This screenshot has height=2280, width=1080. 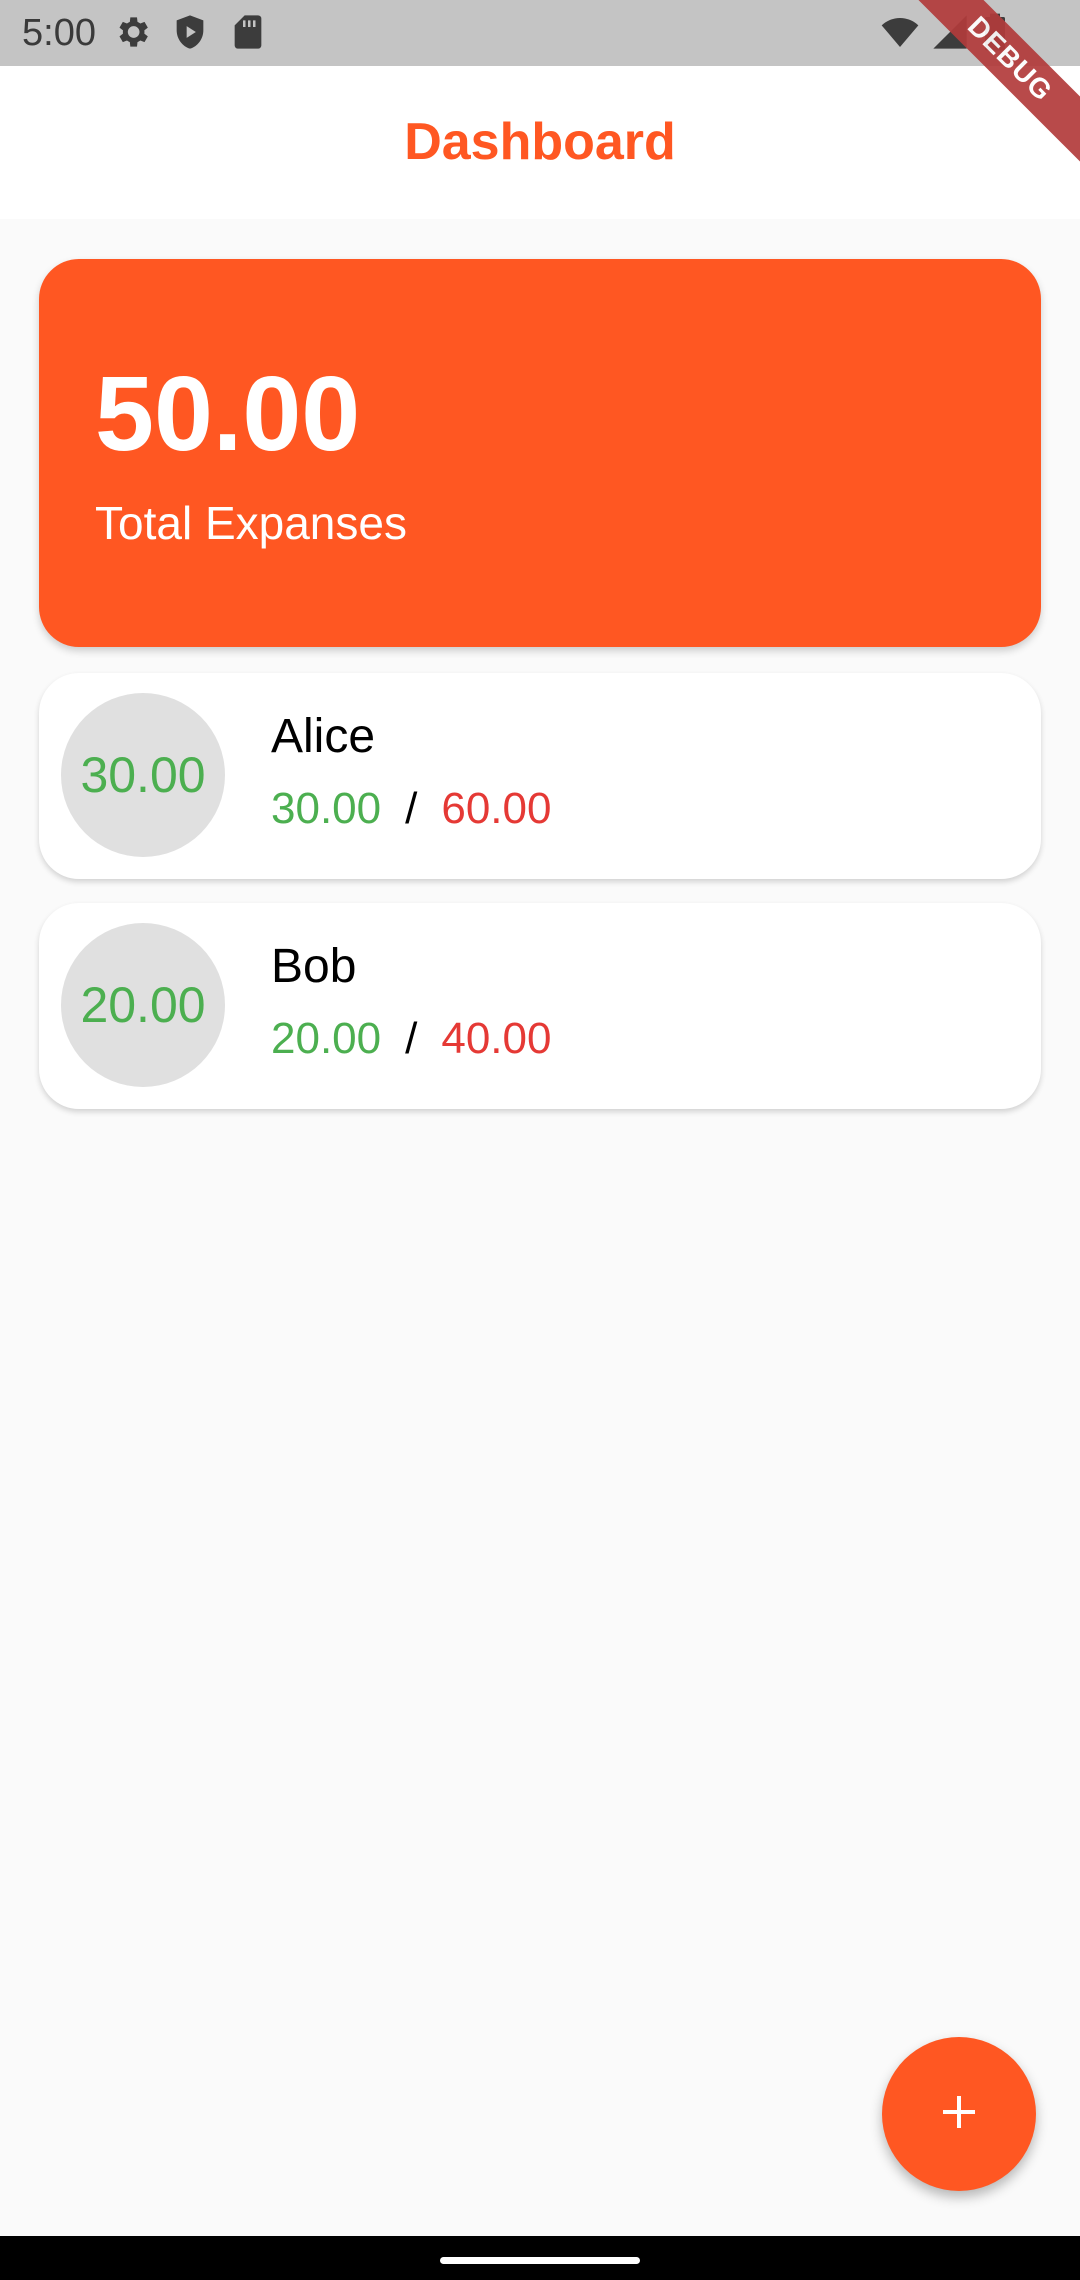 I want to click on navigation-bar, so click(x=540, y=2258).